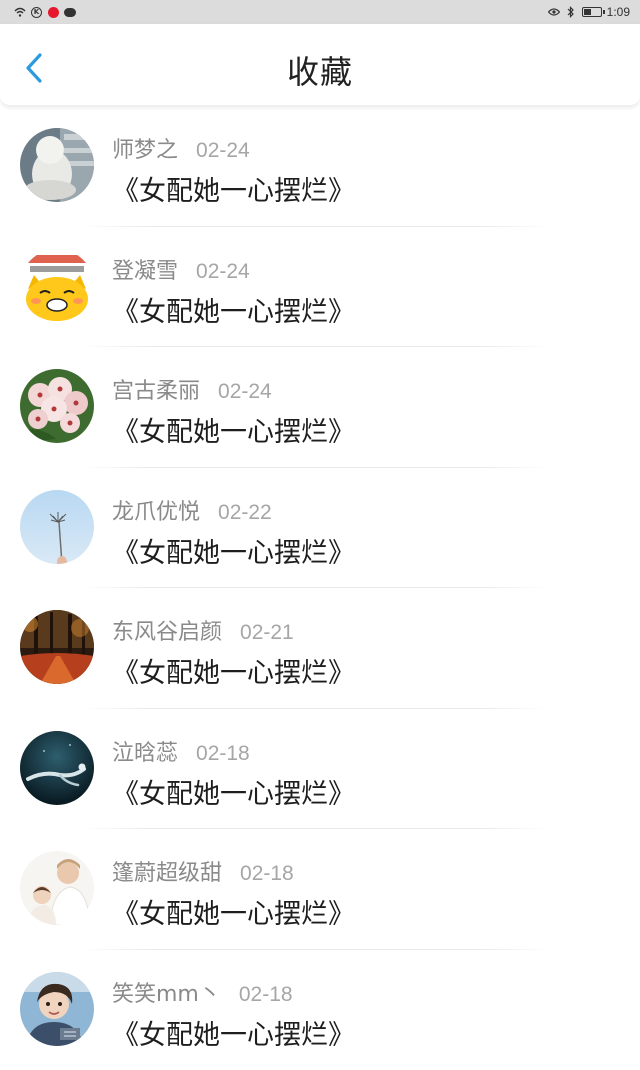  Describe the element at coordinates (320, 407) in the screenshot. I see `list-item: 宫古柔丽 02-24 《女配她一心摆烂》` at that location.